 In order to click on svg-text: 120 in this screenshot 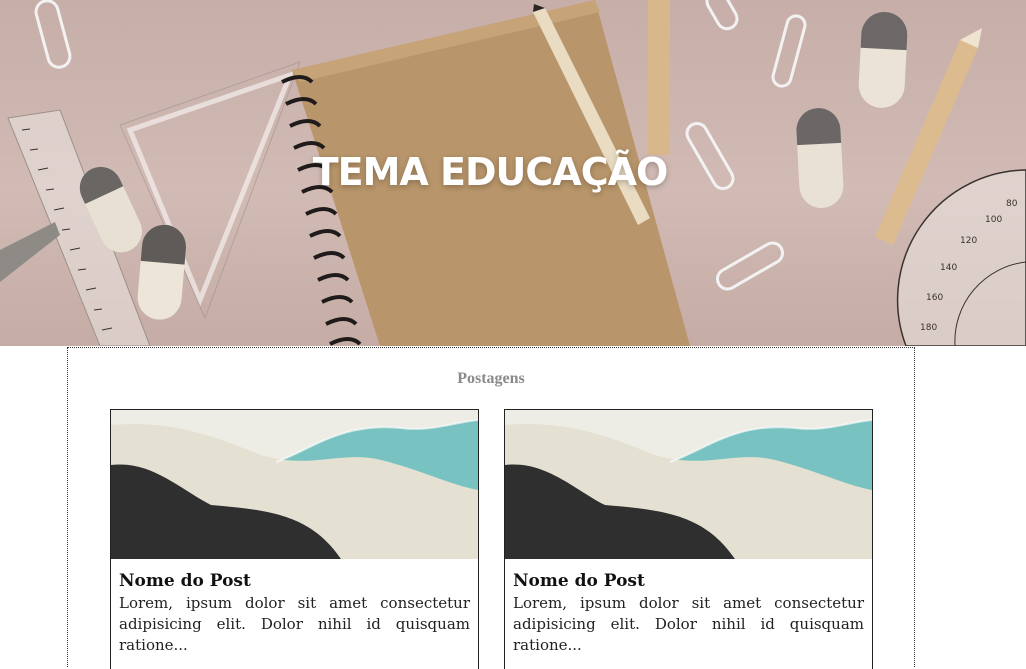, I will do `click(968, 241)`.